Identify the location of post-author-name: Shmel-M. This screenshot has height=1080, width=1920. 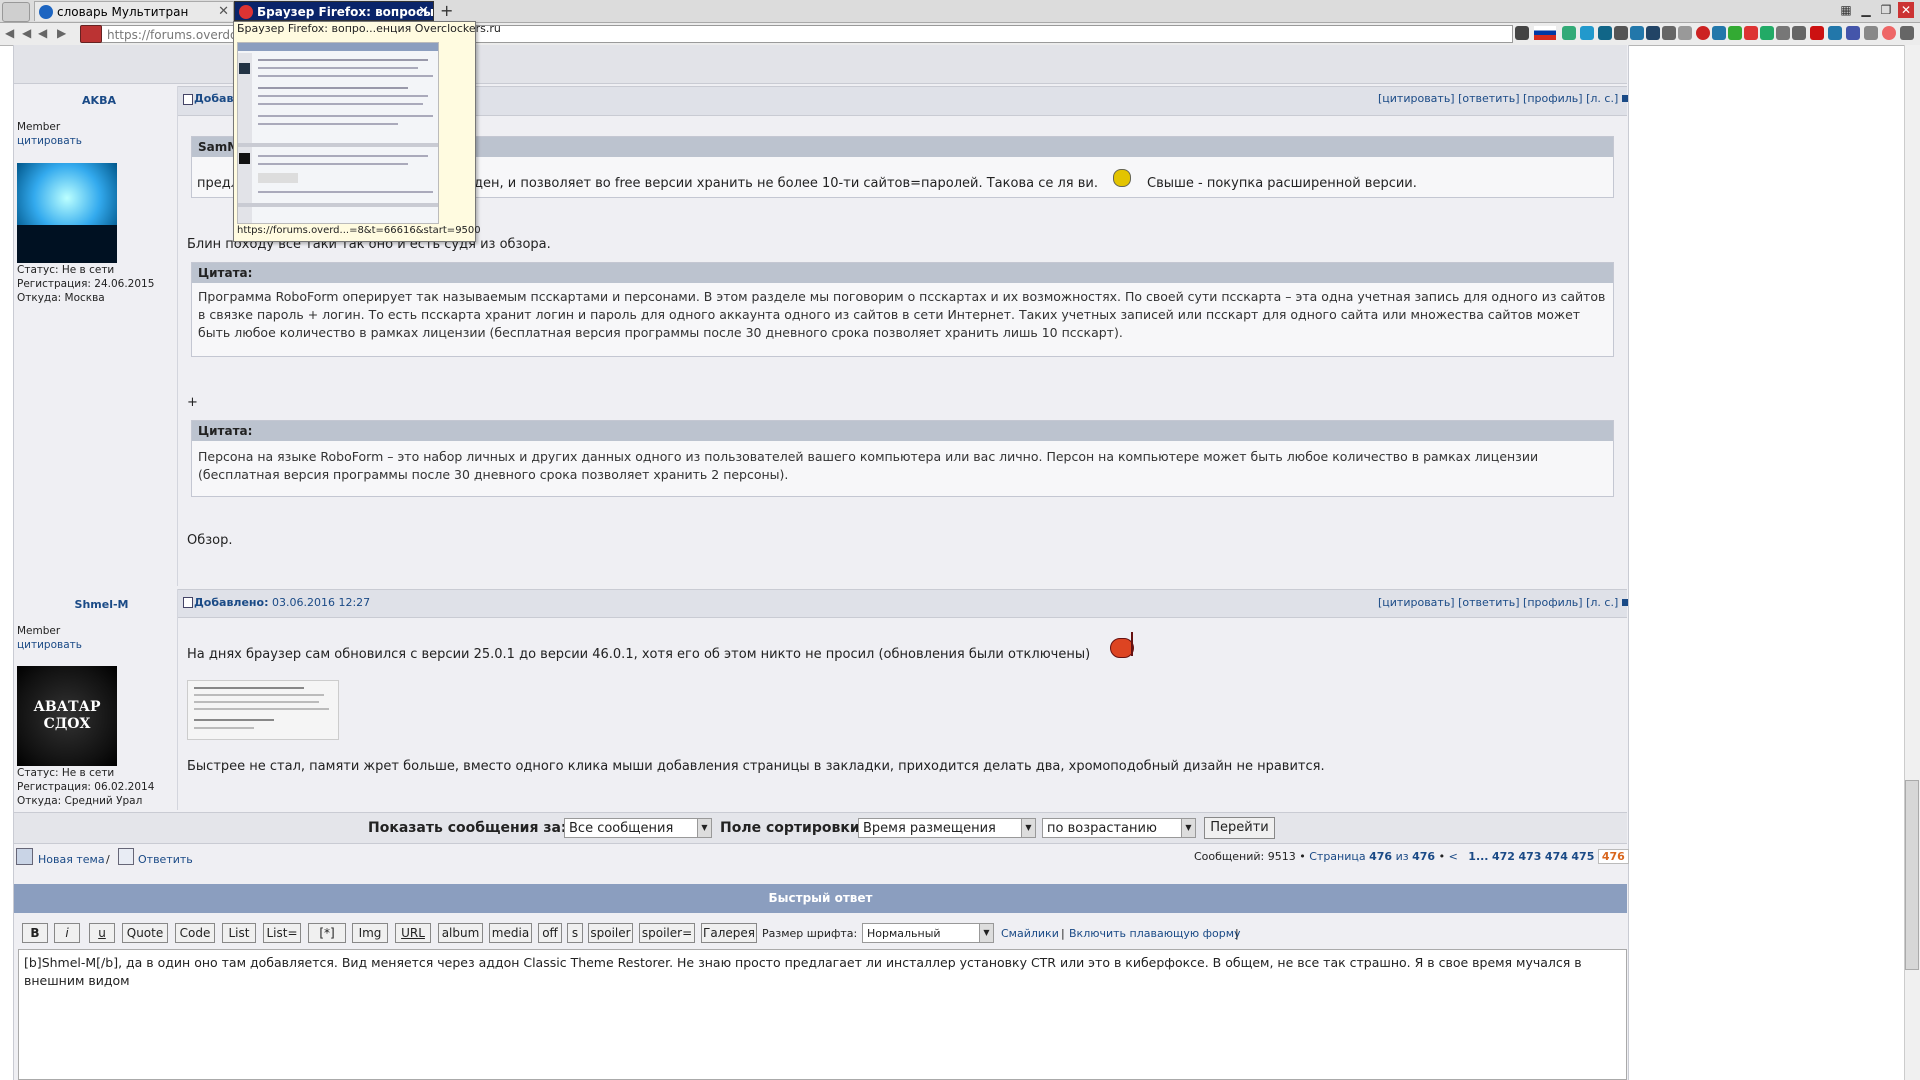
(101, 604).